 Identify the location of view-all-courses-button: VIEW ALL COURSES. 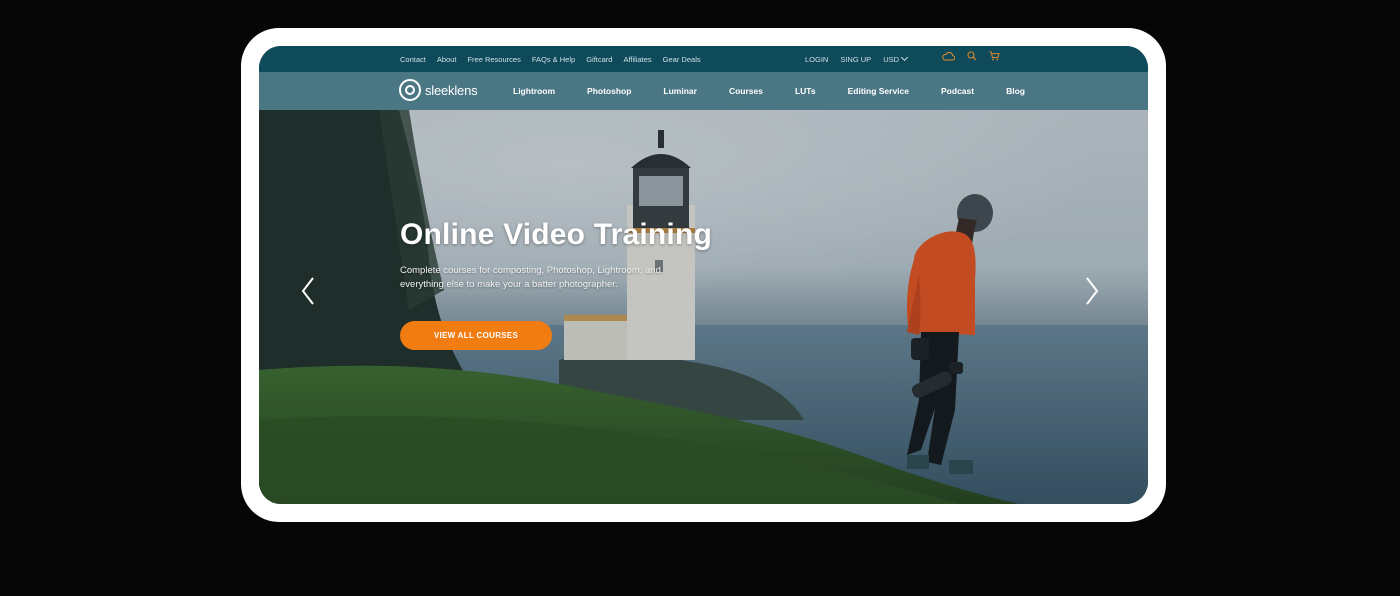
(476, 335).